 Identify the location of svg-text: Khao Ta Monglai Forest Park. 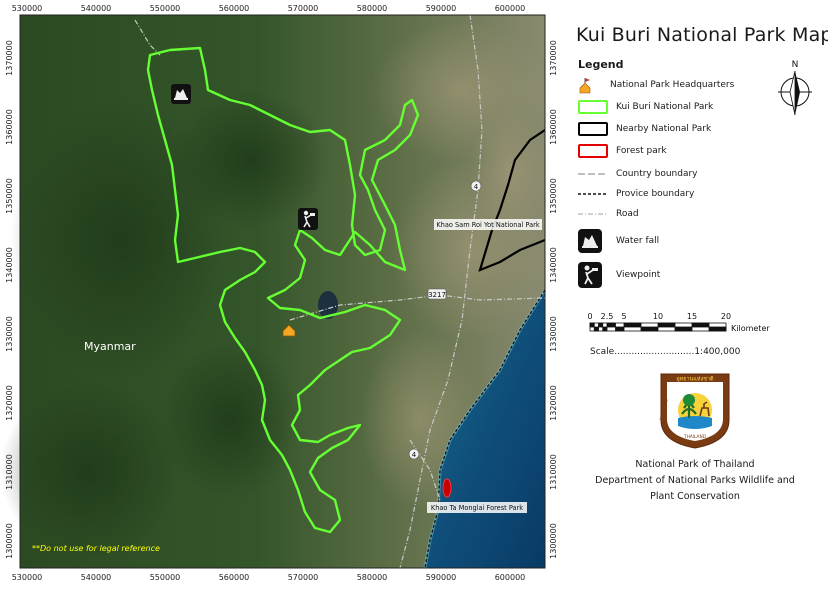
(477, 508).